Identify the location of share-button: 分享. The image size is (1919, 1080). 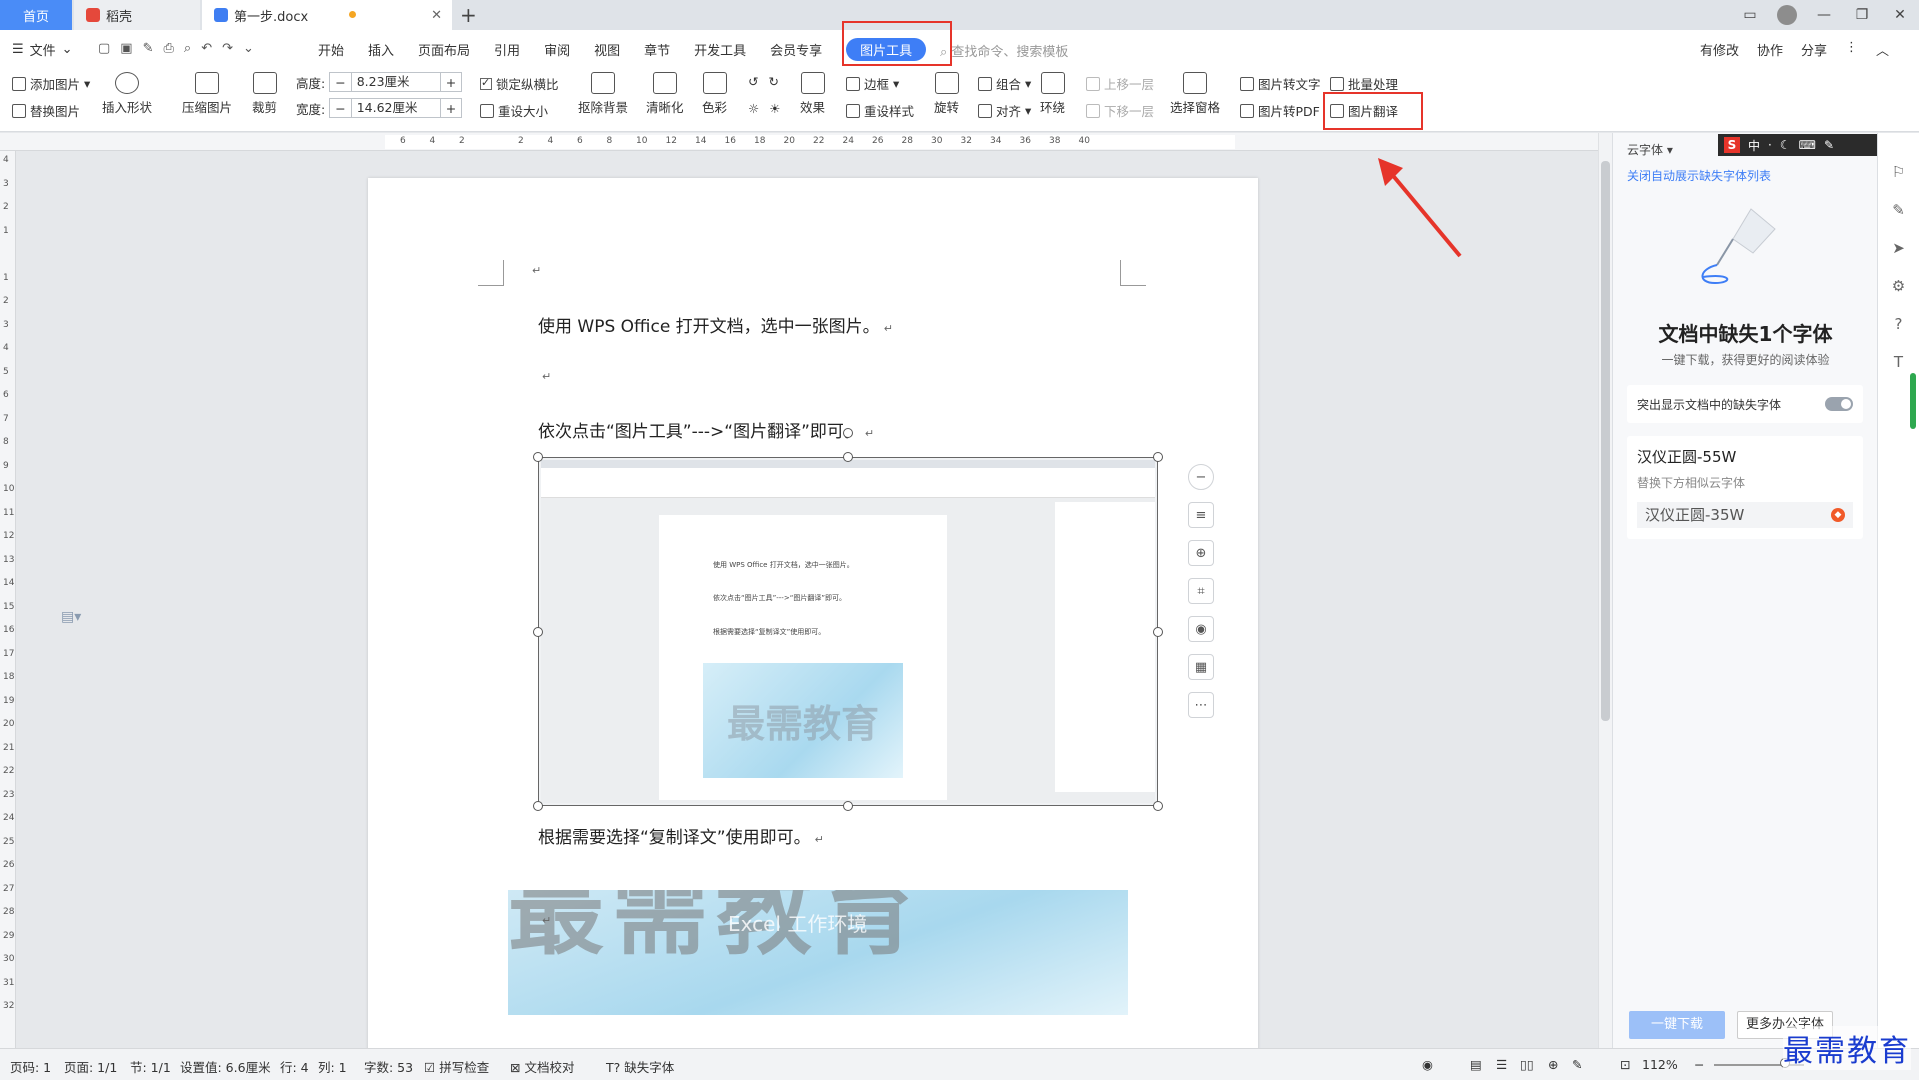
(1814, 49).